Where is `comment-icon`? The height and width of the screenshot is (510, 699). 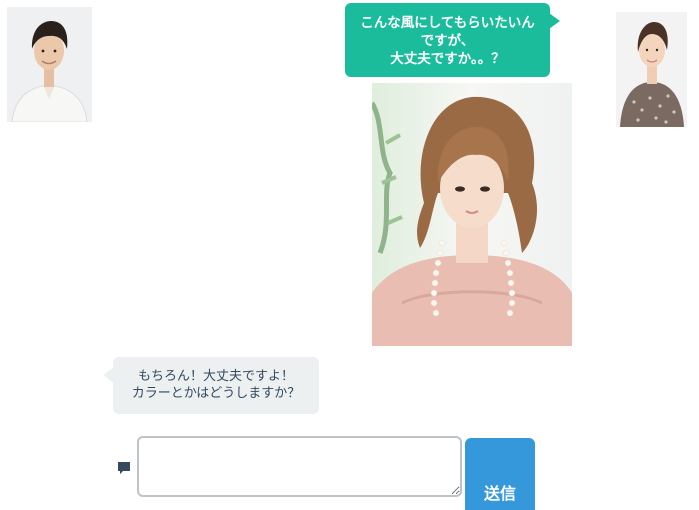
comment-icon is located at coordinates (124, 468).